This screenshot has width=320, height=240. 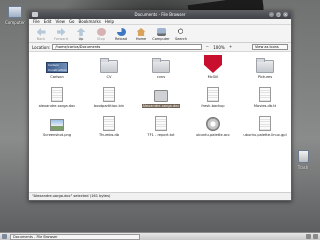 I want to click on file-name: Alexandre.xorga.doc, so click(x=161, y=106).